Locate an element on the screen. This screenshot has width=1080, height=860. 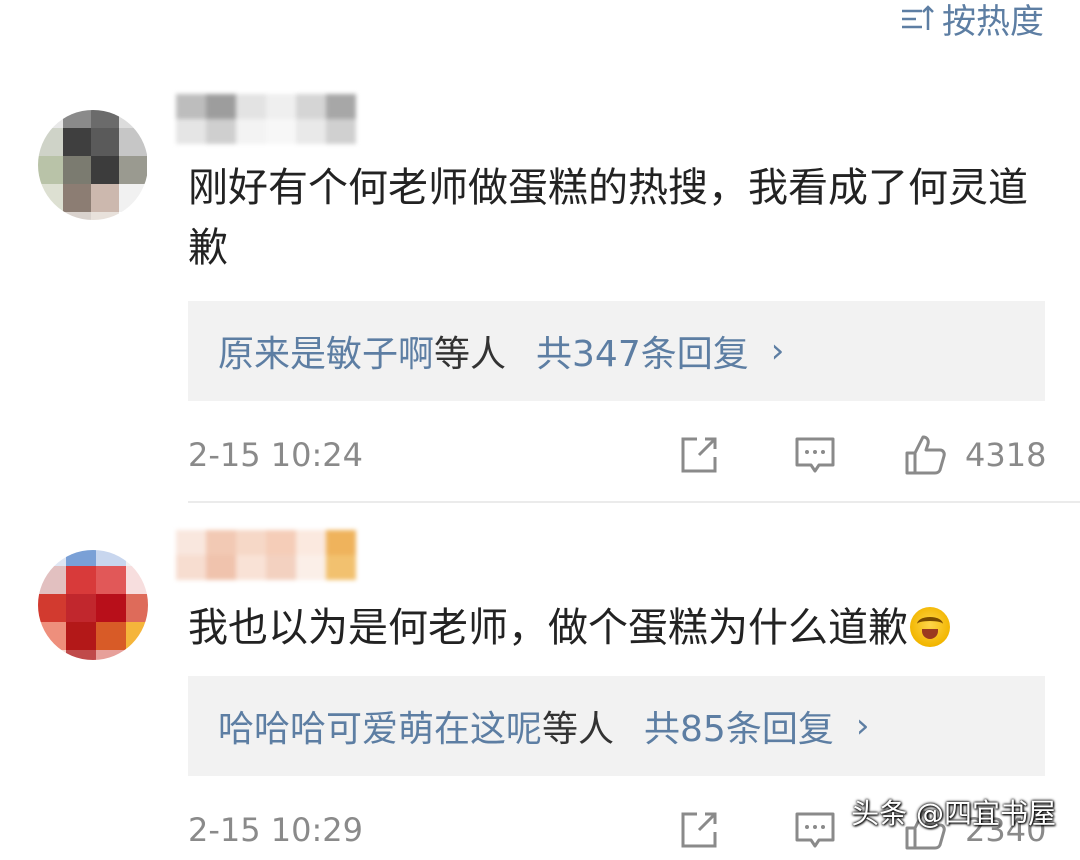
comment-footer: 2-15 10:24 4318 is located at coordinates (617, 455).